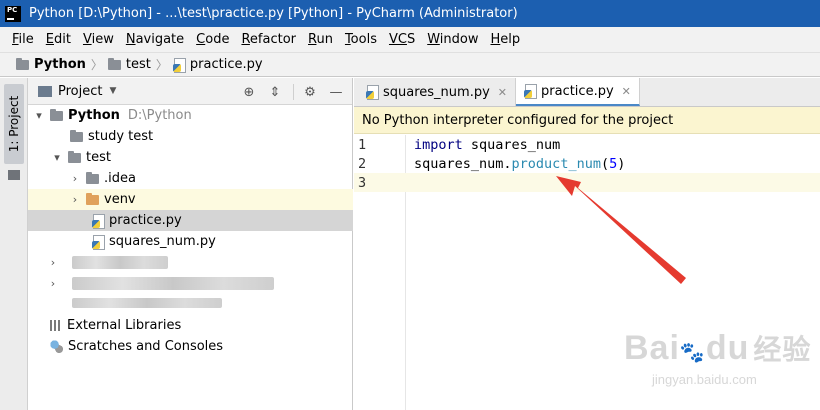  I want to click on chevron-down-icon: ▼, so click(112, 91).